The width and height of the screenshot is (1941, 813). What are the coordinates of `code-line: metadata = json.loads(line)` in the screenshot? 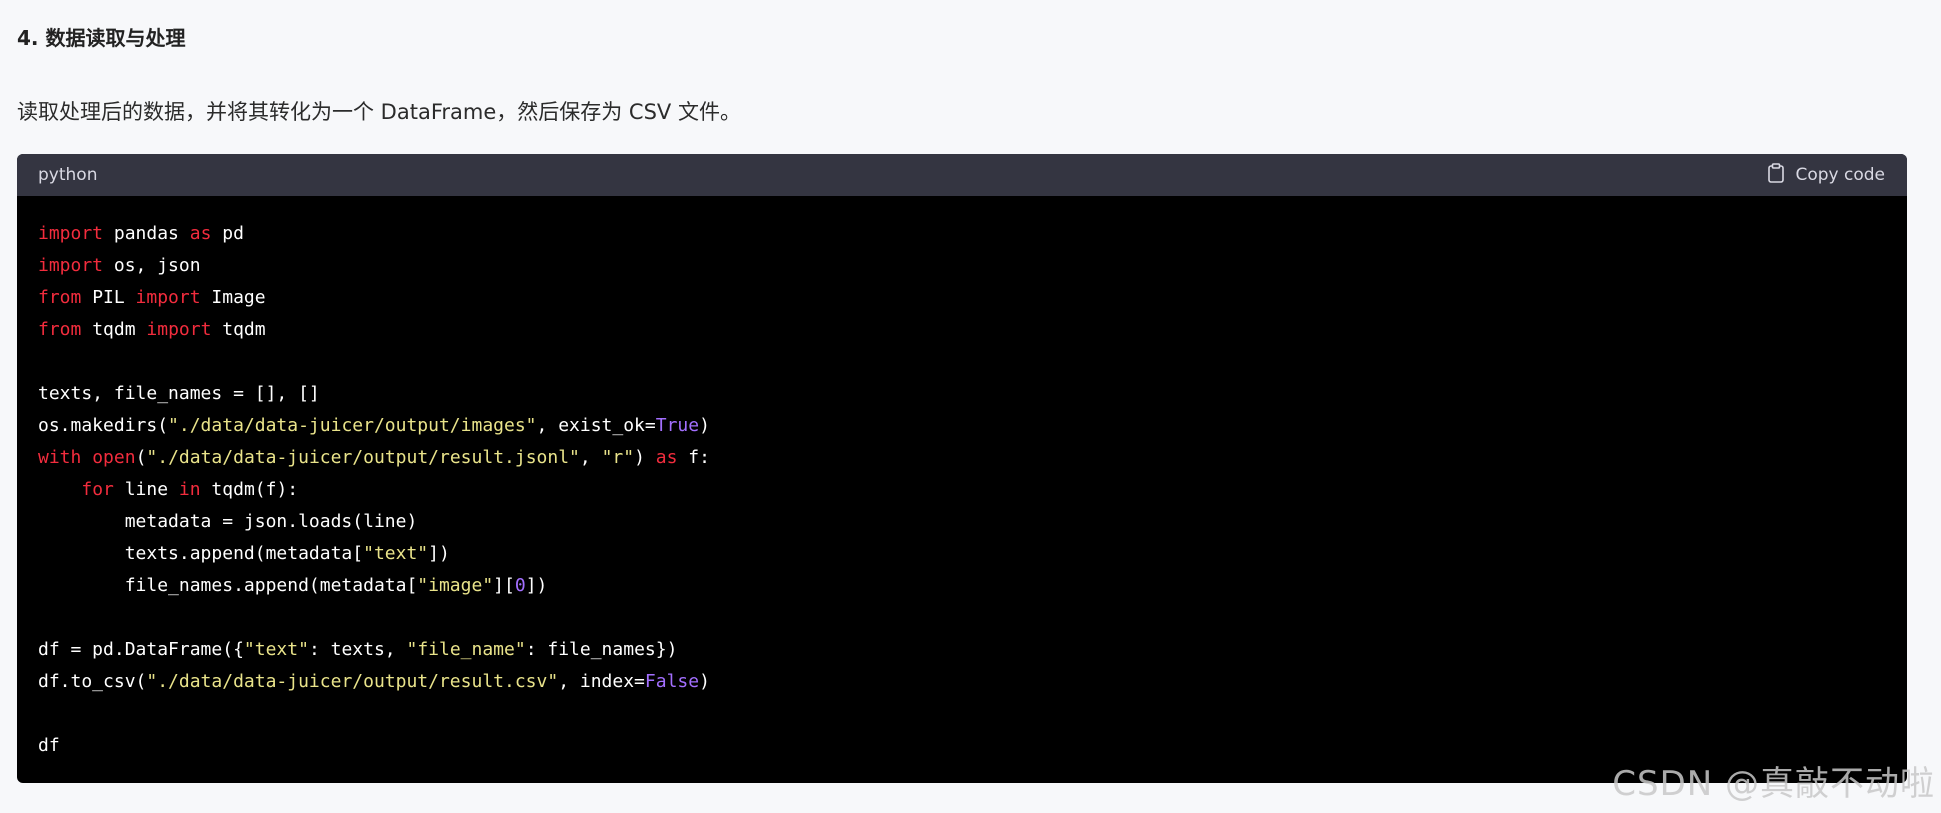 It's located at (962, 522).